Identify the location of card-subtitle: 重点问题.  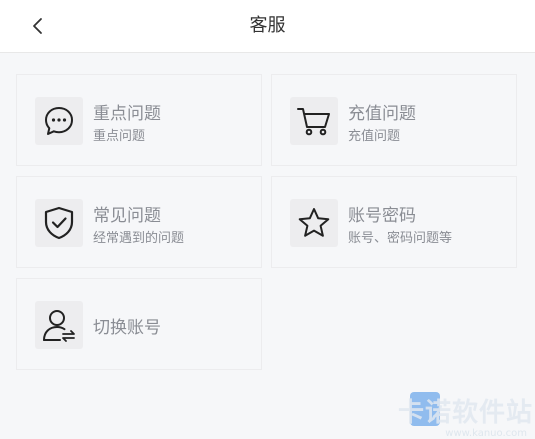
(119, 136).